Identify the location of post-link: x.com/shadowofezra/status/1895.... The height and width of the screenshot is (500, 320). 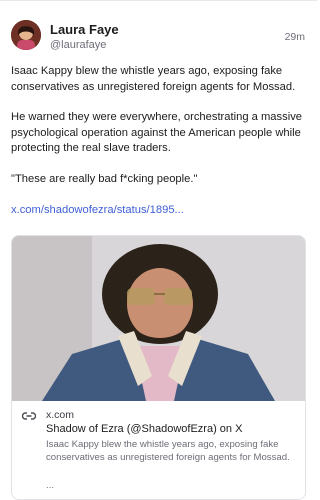
(97, 210).